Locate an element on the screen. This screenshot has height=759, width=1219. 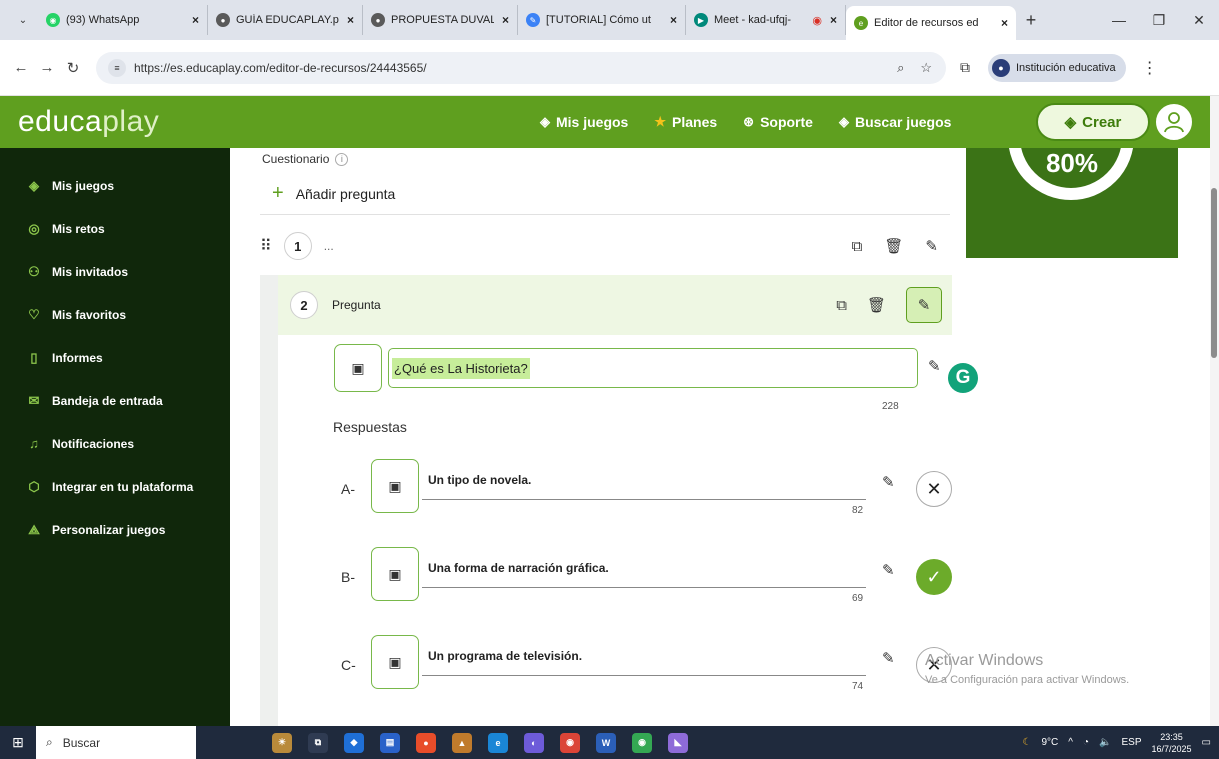
drag-handle-icon: ⠿ is located at coordinates (266, 246).